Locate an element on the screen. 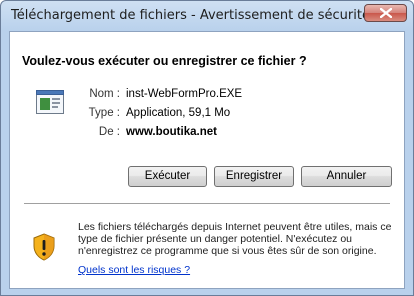 The width and height of the screenshot is (414, 296). file-name: inst-WebFormPro.EXE is located at coordinates (184, 94).